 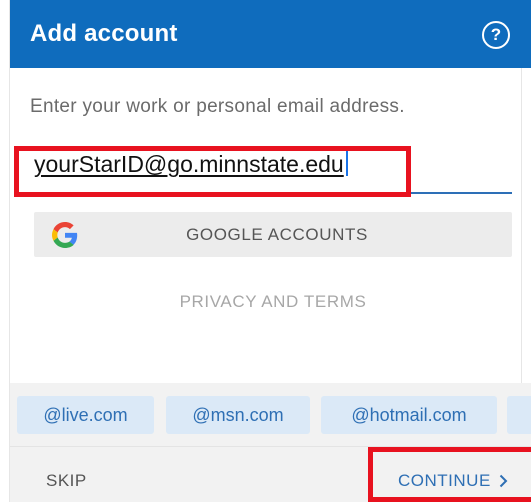 I want to click on email-value: yourStarID@go.minnstate.edu, so click(x=189, y=164).